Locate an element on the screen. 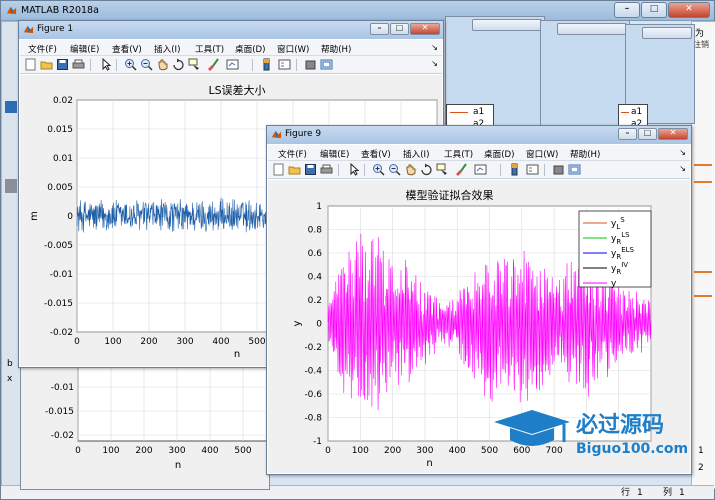 This screenshot has height=500, width=715. right-partial-text-1: 为 is located at coordinates (700, 34).